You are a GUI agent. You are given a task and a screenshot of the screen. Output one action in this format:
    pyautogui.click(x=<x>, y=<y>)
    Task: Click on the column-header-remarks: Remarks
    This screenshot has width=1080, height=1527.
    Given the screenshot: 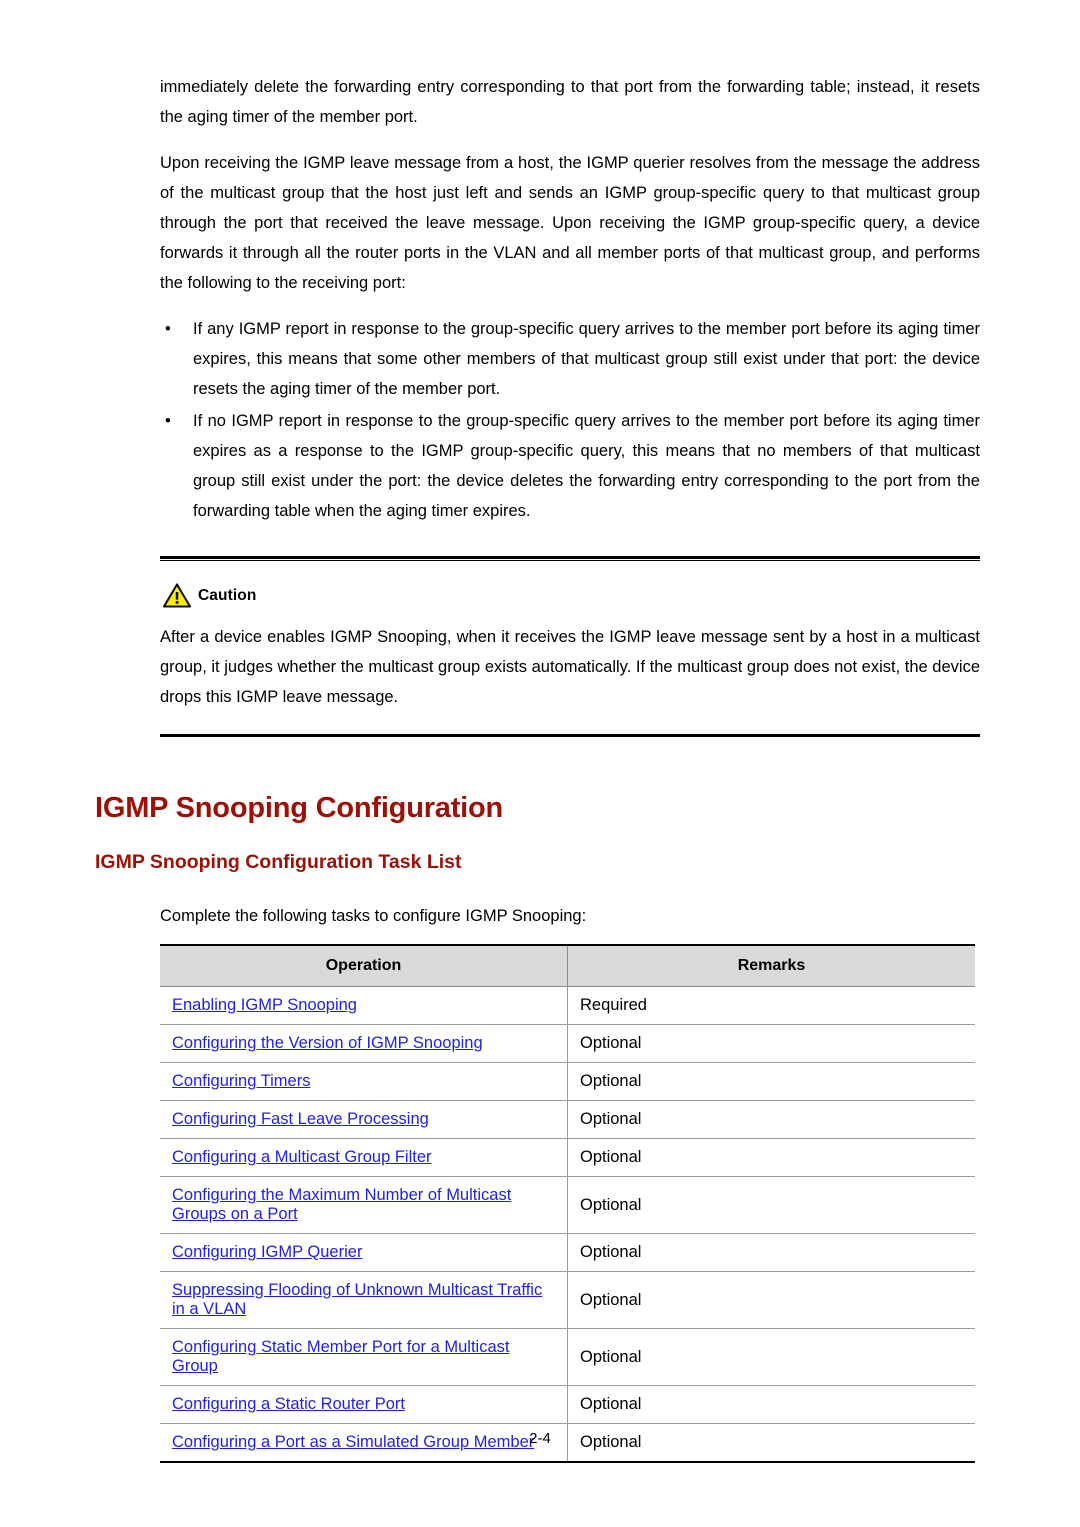 What is the action you would take?
    pyautogui.click(x=771, y=965)
    